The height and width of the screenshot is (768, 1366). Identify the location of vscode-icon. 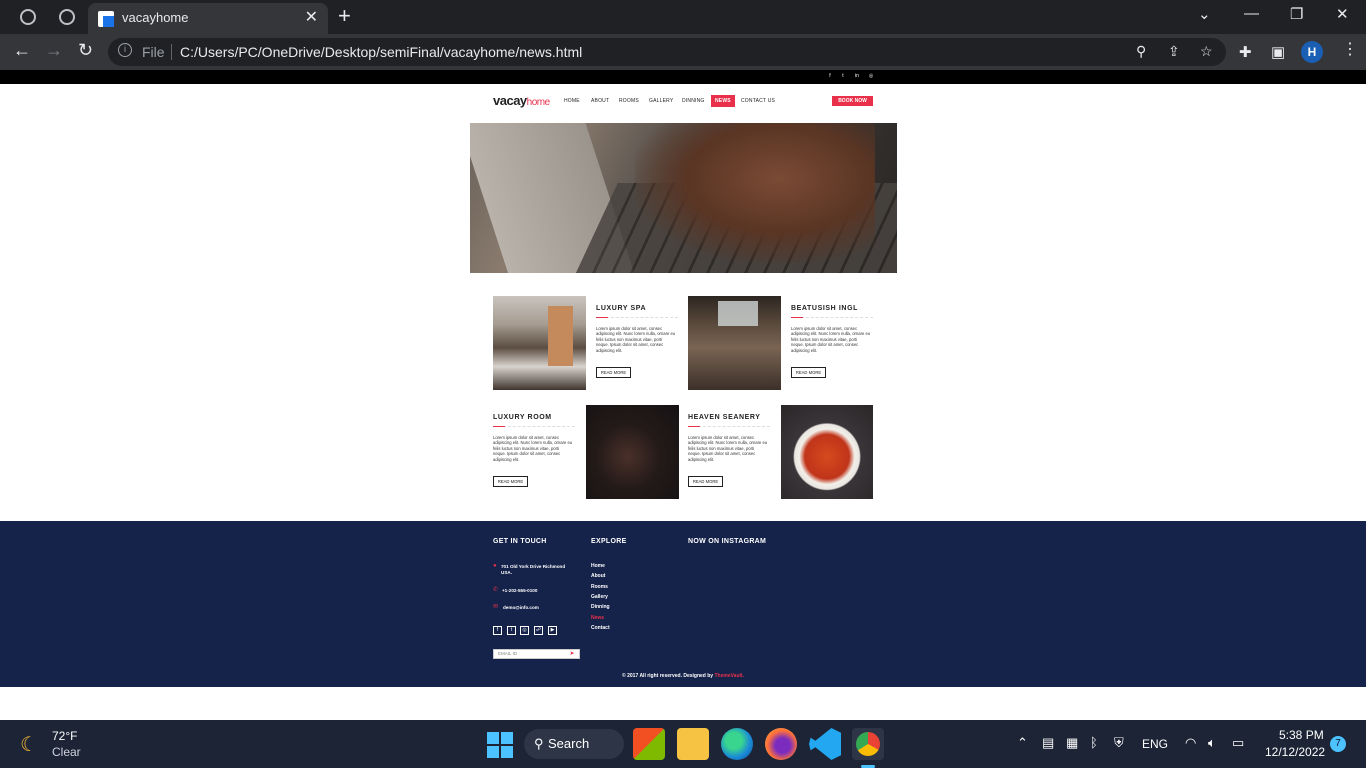
(825, 744).